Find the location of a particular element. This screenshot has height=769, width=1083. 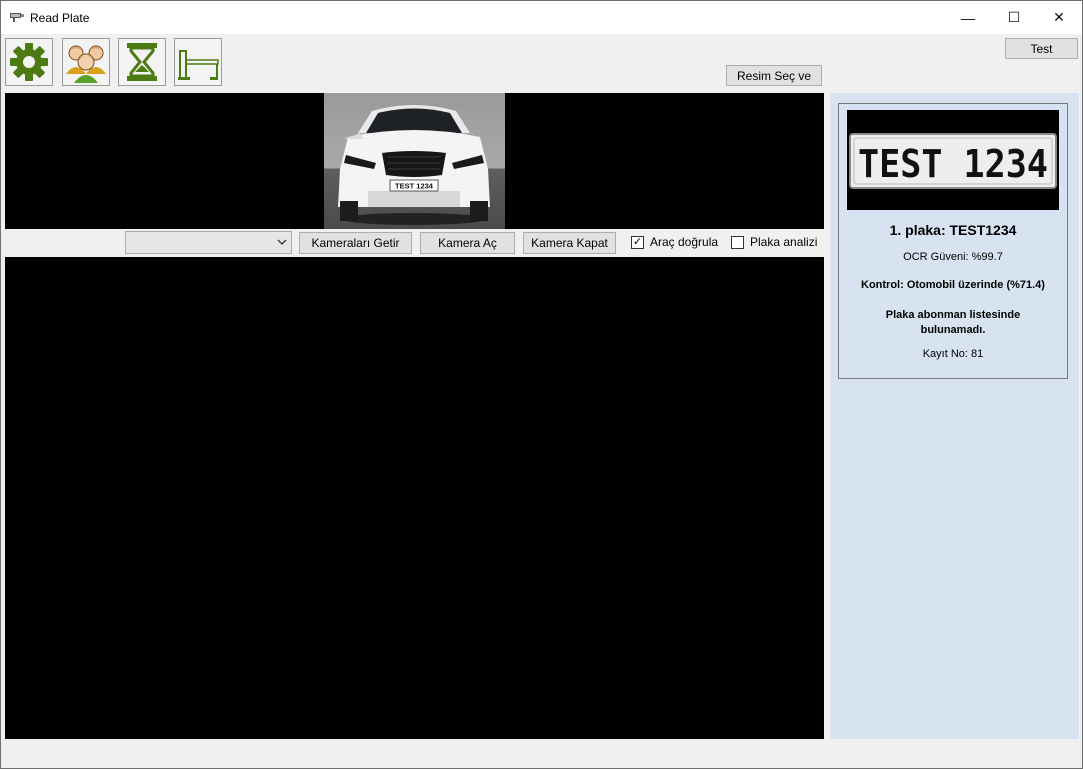

ocr-confidence: OCR Güveni: %99.7 is located at coordinates (953, 257).